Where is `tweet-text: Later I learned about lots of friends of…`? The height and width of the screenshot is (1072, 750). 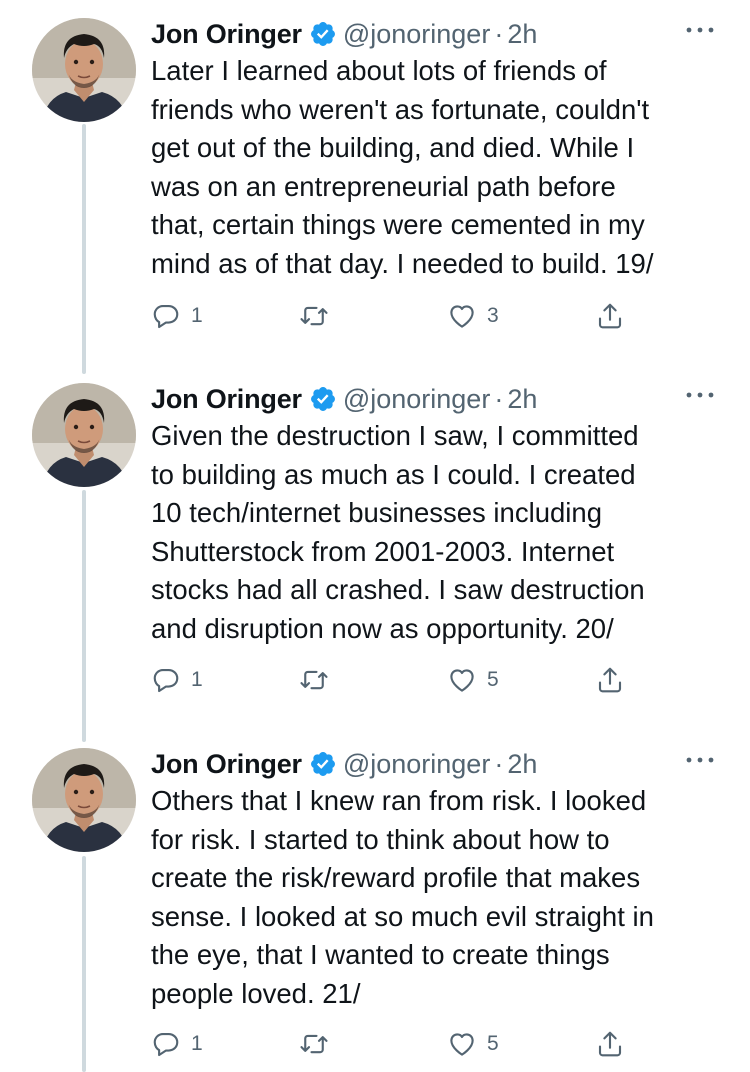 tweet-text: Later I learned about lots of friends of… is located at coordinates (402, 167).